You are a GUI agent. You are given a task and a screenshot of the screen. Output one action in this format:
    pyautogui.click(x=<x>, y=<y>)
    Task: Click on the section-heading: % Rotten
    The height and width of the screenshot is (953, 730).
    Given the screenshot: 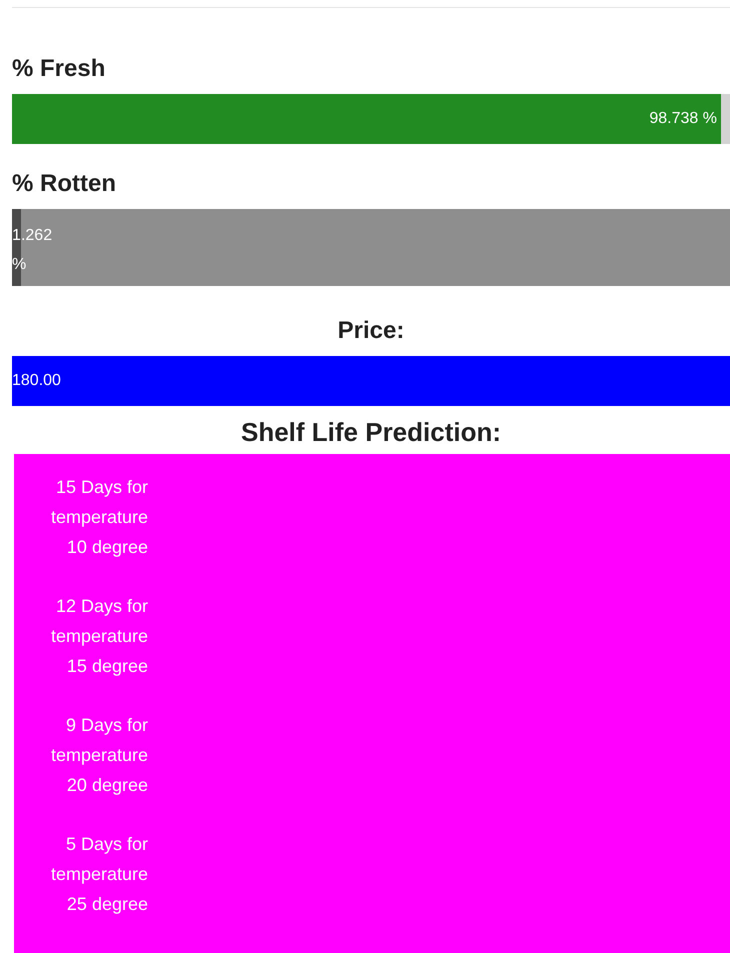 What is the action you would take?
    pyautogui.click(x=64, y=184)
    